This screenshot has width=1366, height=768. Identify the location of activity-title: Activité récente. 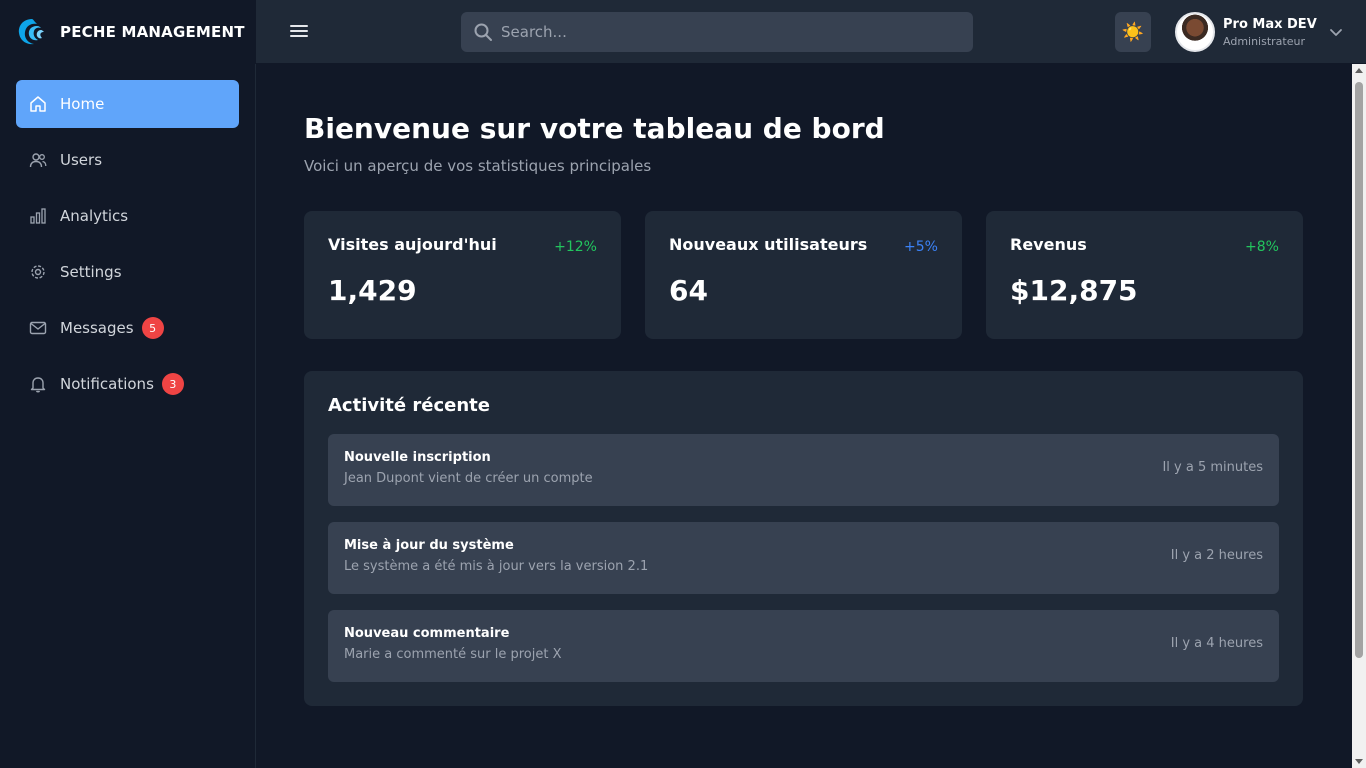
(409, 405).